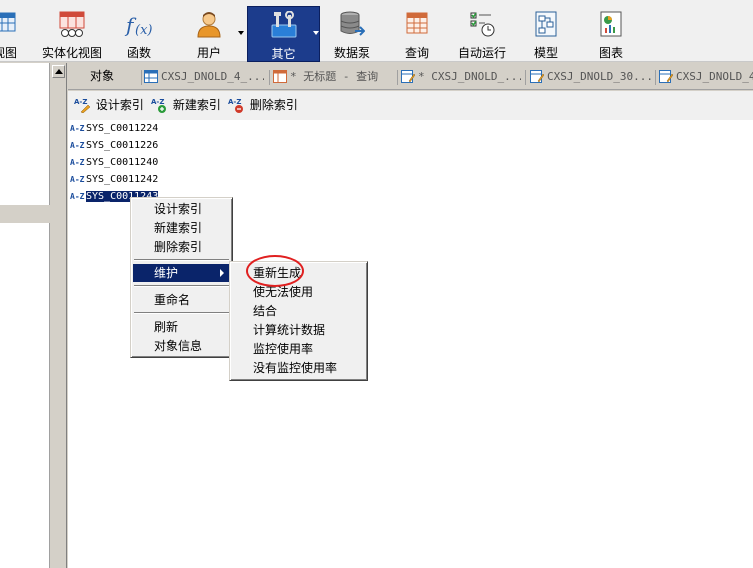 The width and height of the screenshot is (753, 568). What do you see at coordinates (714, 76) in the screenshot?
I see `tab-label: CXSJ_DNOLD_40` at bounding box center [714, 76].